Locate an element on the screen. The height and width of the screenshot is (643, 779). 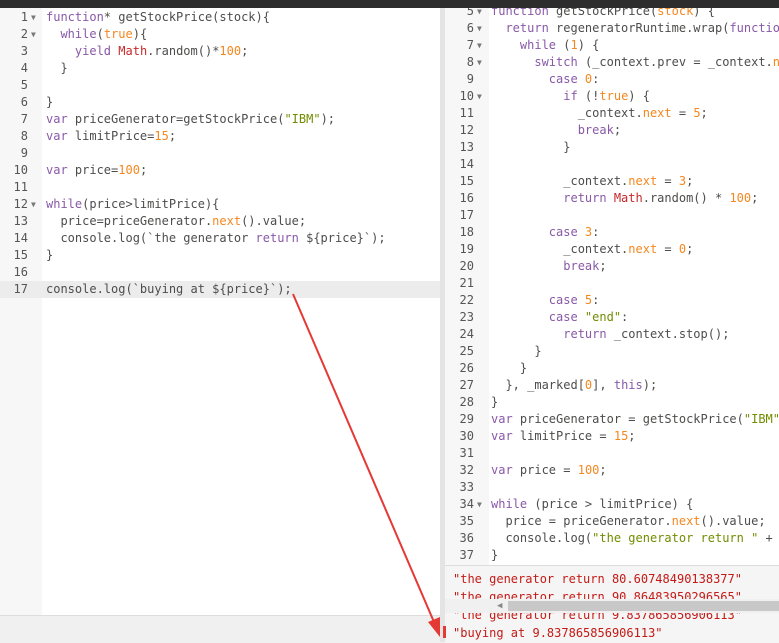
code-line: 30 var limitPrice = 15; is located at coordinates (612, 436).